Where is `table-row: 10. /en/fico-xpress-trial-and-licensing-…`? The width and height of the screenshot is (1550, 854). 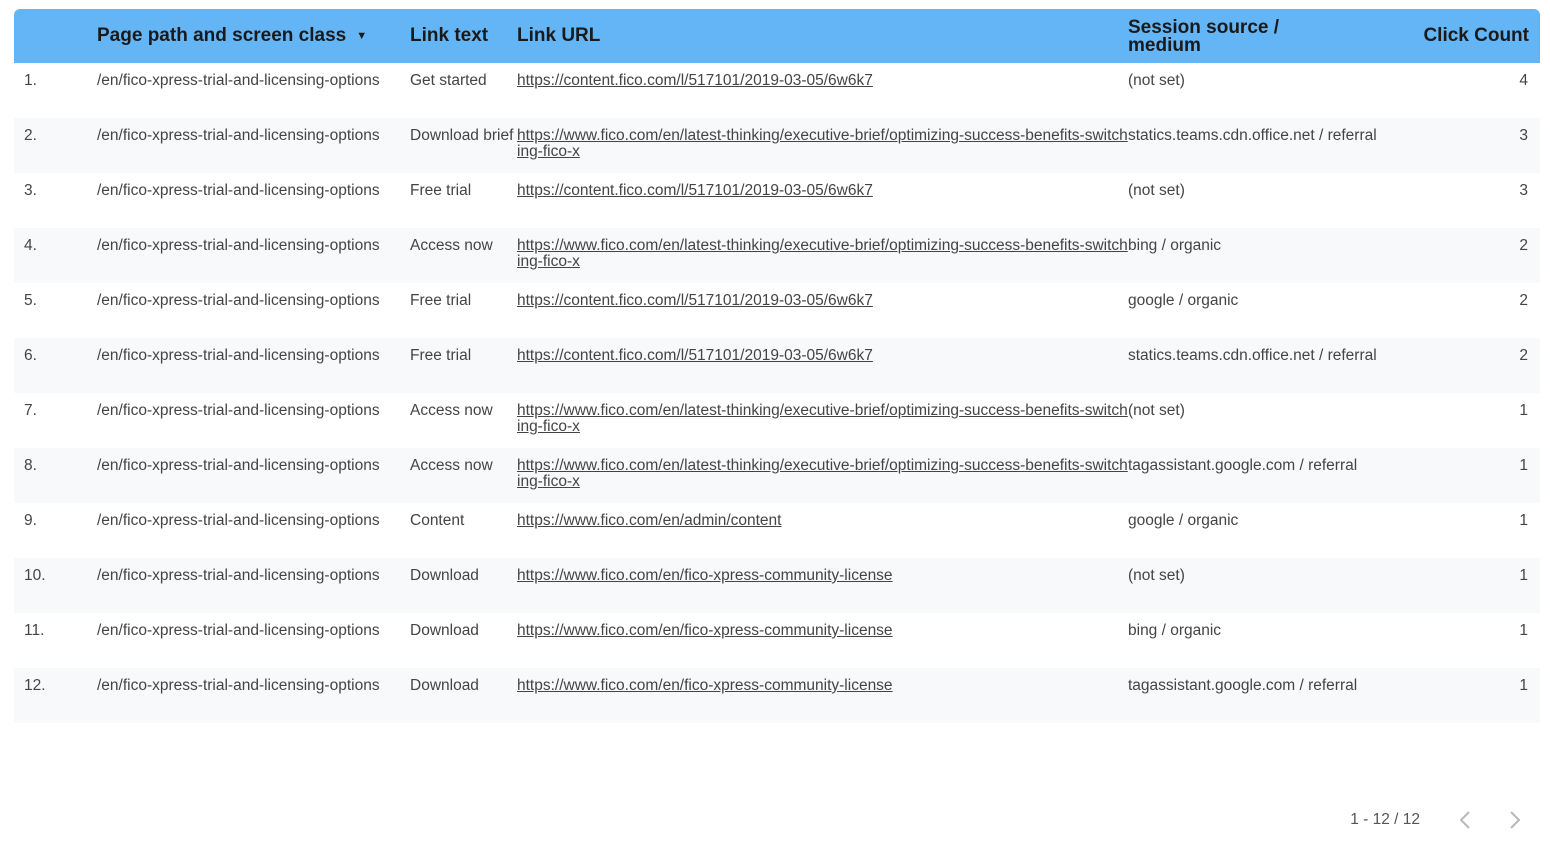
table-row: 10. /en/fico-xpress-trial-and-licensing-… is located at coordinates (777, 585).